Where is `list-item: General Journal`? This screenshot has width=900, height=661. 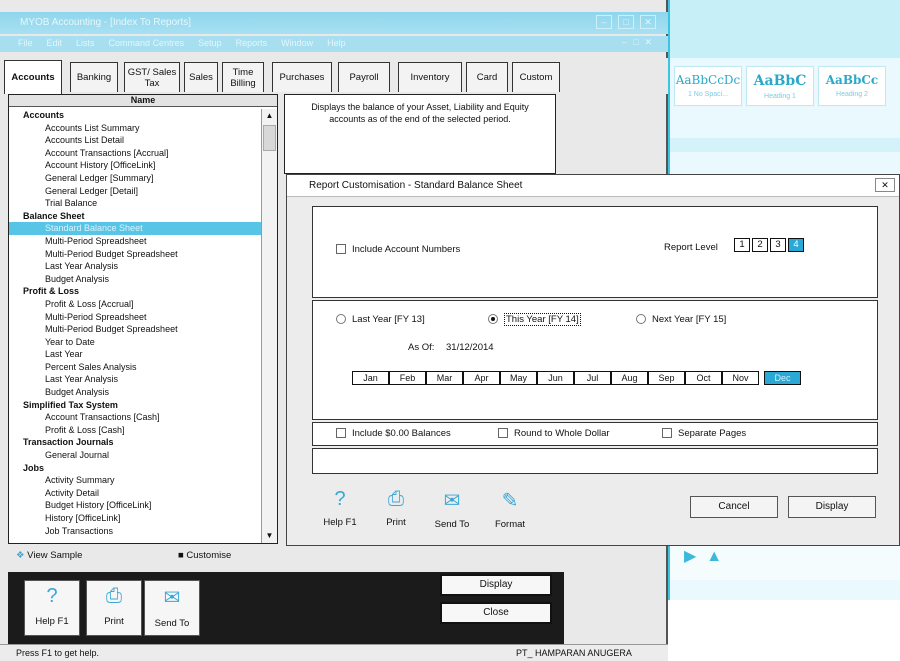 list-item: General Journal is located at coordinates (135, 455).